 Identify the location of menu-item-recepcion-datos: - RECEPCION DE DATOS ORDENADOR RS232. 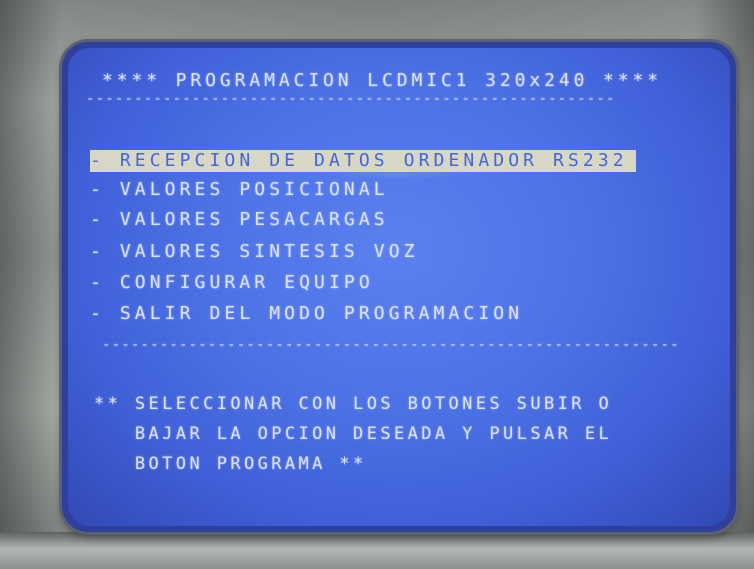
(363, 161).